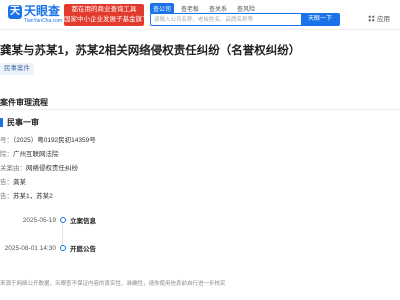  What do you see at coordinates (6, 140) in the screenshot?
I see `field-label: 号：` at bounding box center [6, 140].